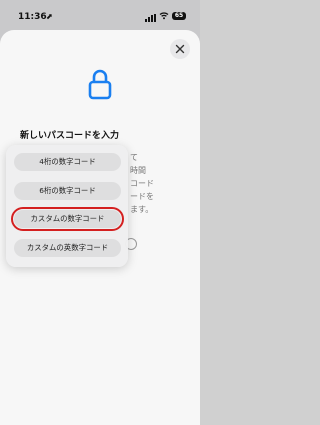 This screenshot has height=425, width=320. What do you see at coordinates (151, 18) in the screenshot?
I see `signal-icon` at bounding box center [151, 18].